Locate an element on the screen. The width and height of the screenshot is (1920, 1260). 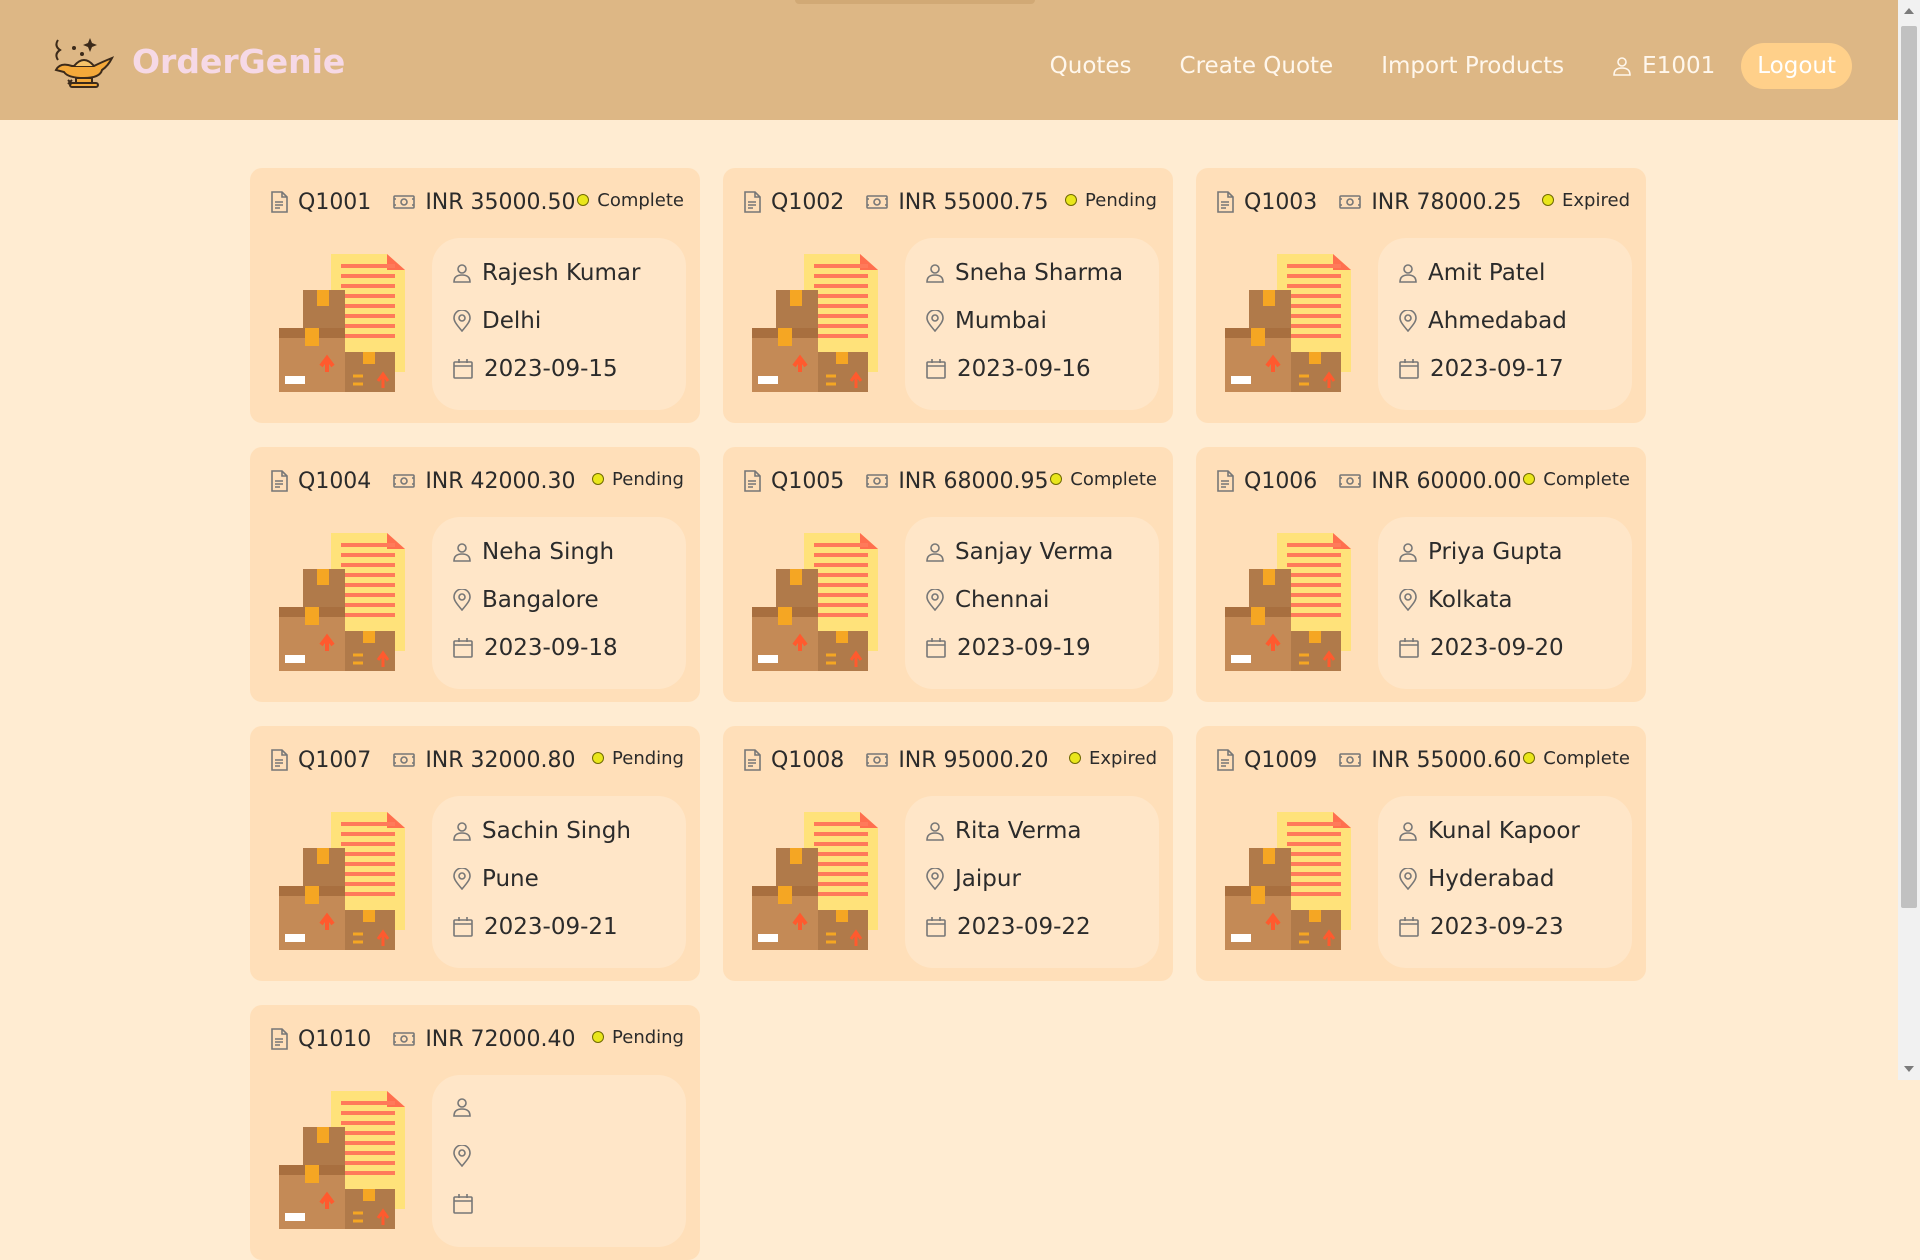
customer-info-panel: Priya Gupta Kolkata 2023-09-20 is located at coordinates (1505, 603).